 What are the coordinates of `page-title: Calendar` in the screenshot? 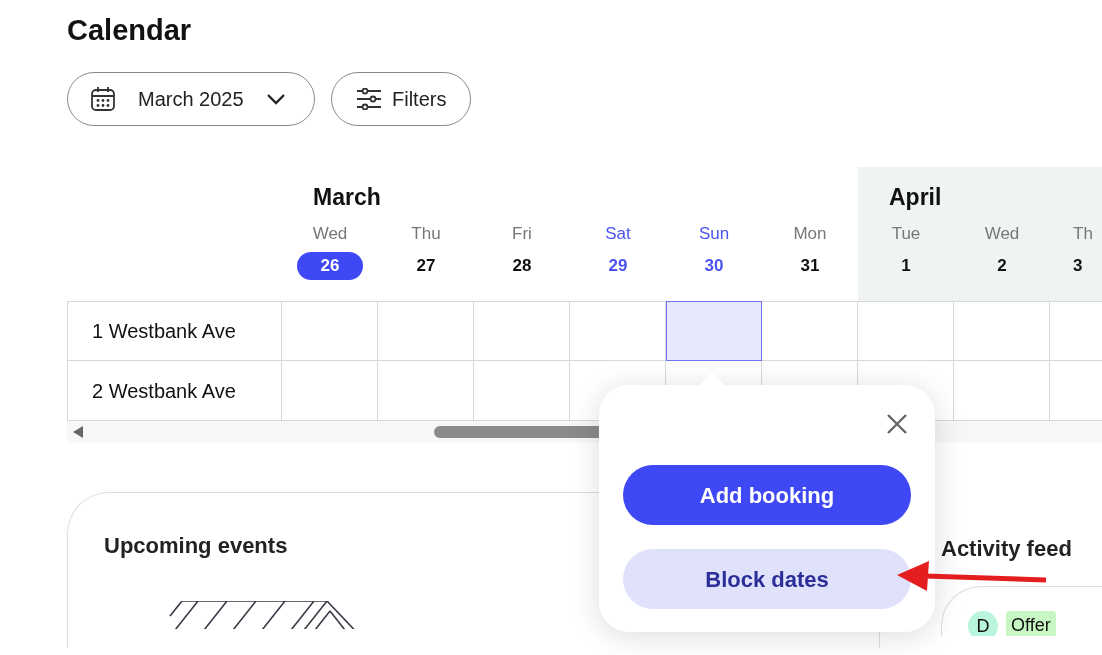 It's located at (130, 30).